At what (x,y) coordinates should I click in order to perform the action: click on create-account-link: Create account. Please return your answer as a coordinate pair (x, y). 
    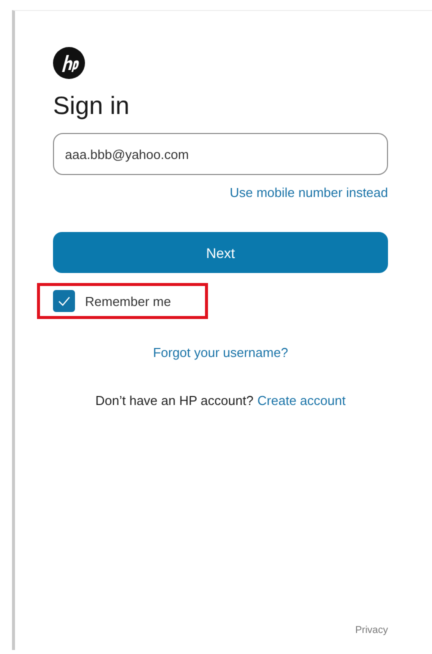
    Looking at the image, I should click on (301, 400).